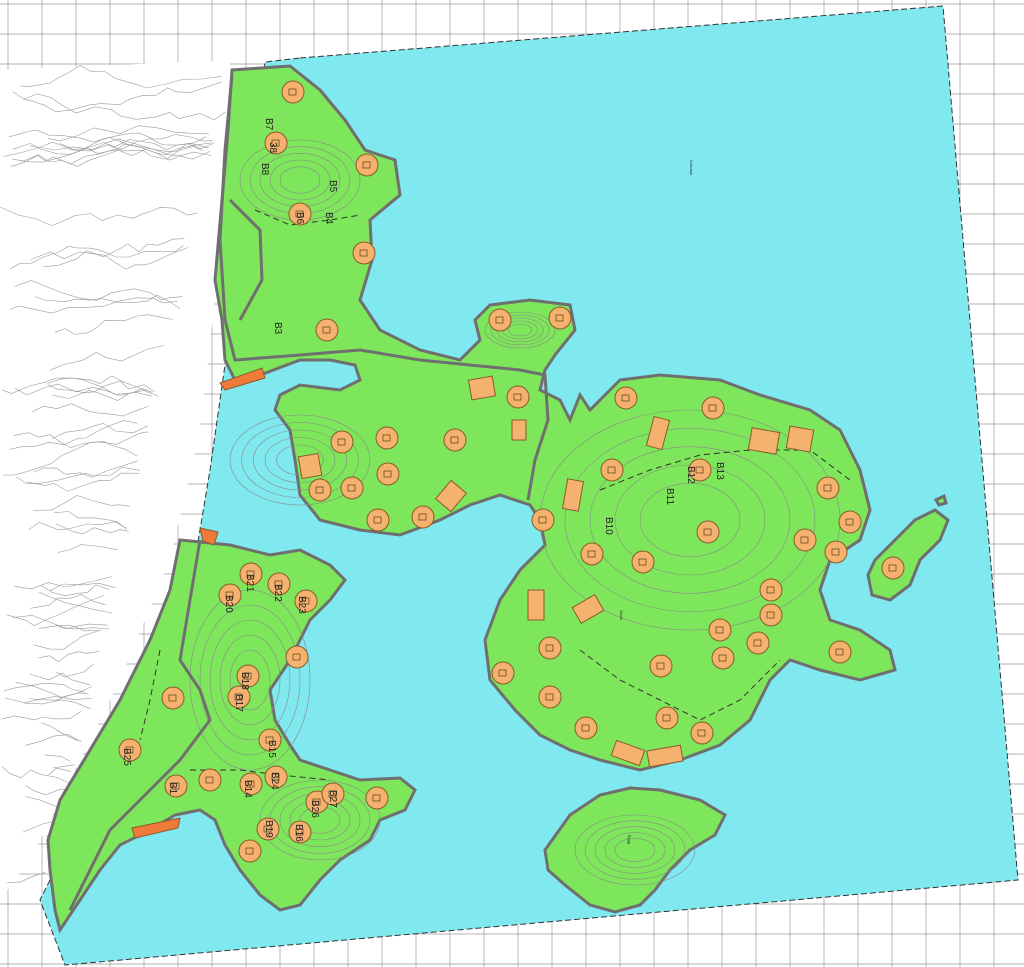  I want to click on plot-label: B14, so click(247, 789).